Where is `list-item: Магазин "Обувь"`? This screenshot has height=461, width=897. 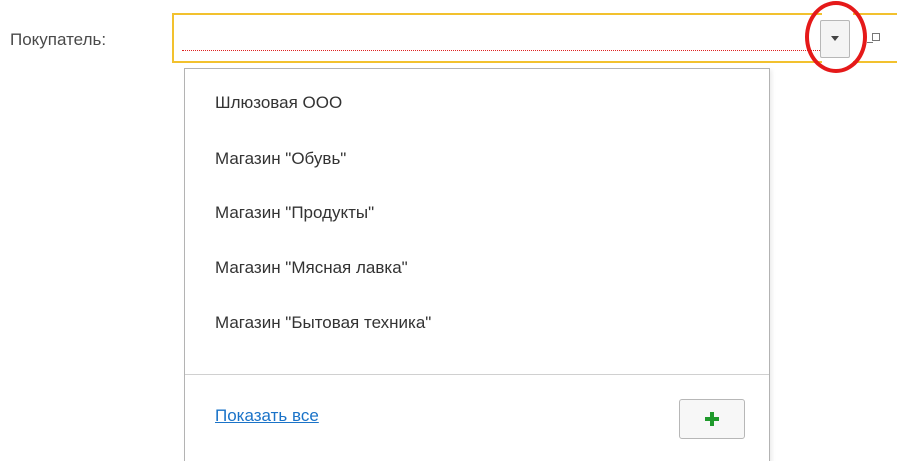 list-item: Магазин "Обувь" is located at coordinates (280, 159).